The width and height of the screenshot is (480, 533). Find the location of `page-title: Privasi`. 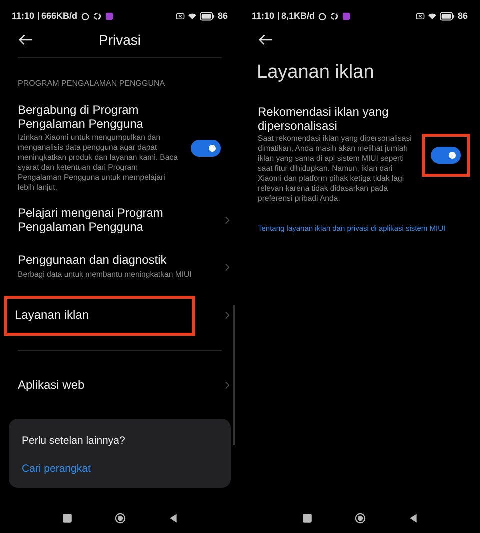

page-title: Privasi is located at coordinates (119, 40).